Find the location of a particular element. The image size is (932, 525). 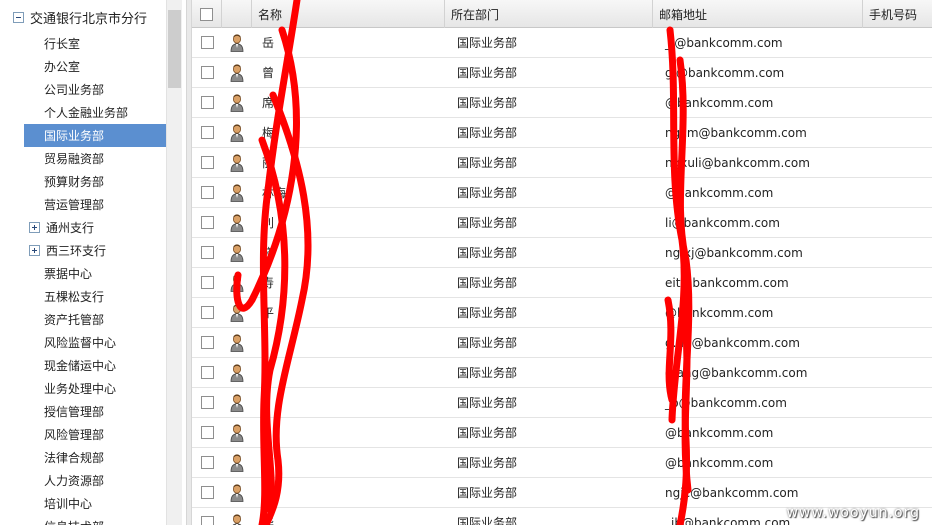

sidebar-item: 培训中心 is located at coordinates (95, 503).